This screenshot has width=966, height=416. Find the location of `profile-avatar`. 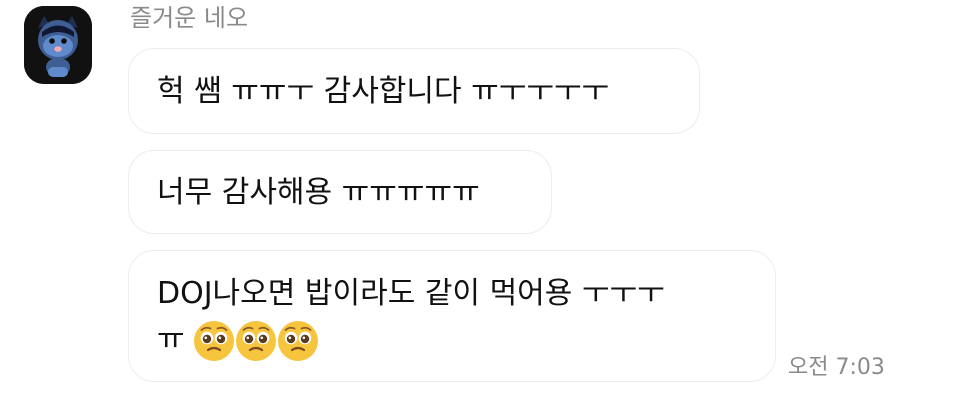

profile-avatar is located at coordinates (58, 45).